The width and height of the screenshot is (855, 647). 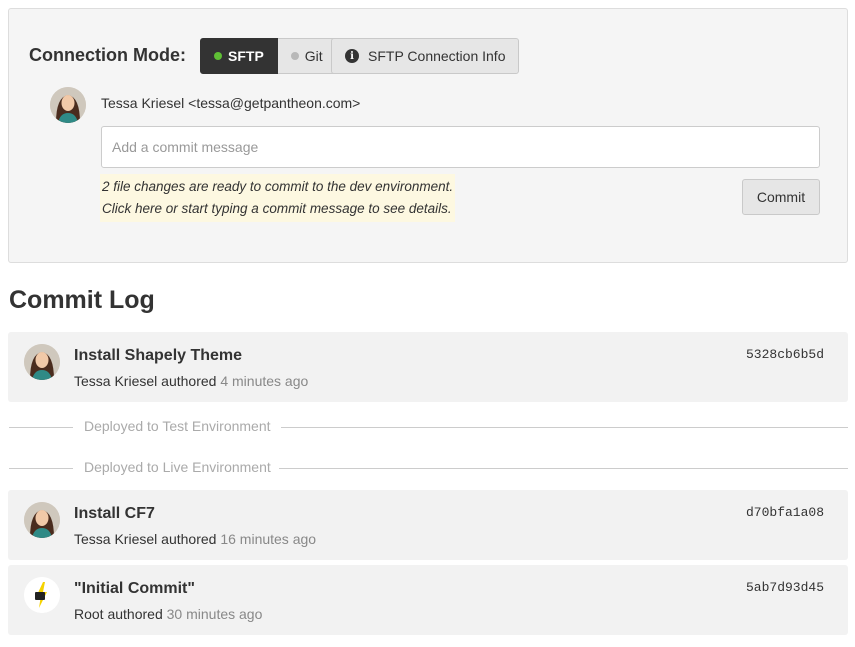 I want to click on commit-hash: 5ab7d93d45, so click(x=785, y=587).